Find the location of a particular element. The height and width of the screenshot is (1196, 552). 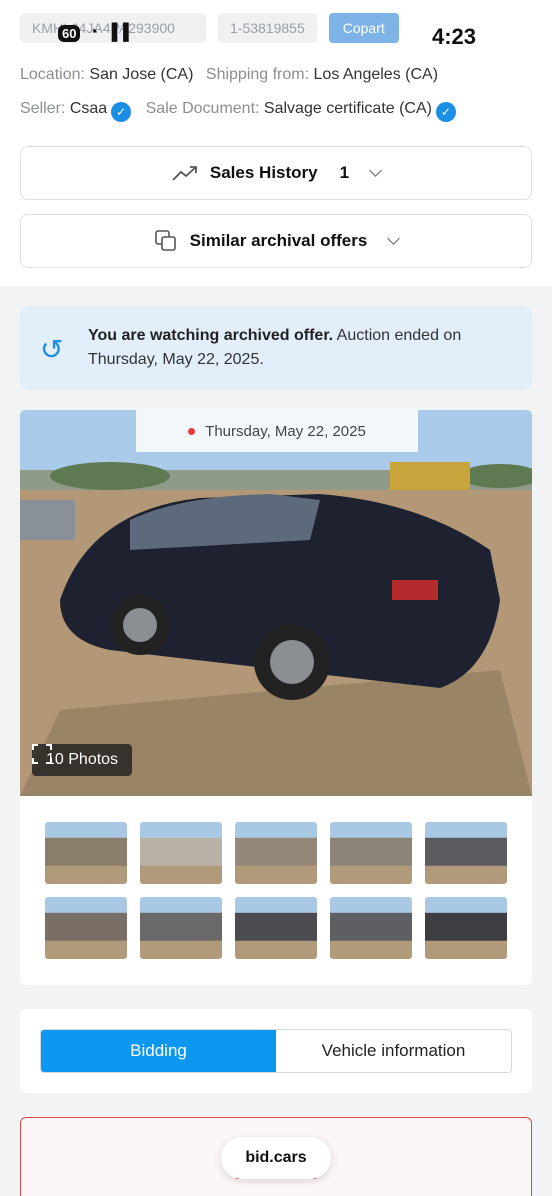

similar-offers-label: Similar archival offers is located at coordinates (278, 240).